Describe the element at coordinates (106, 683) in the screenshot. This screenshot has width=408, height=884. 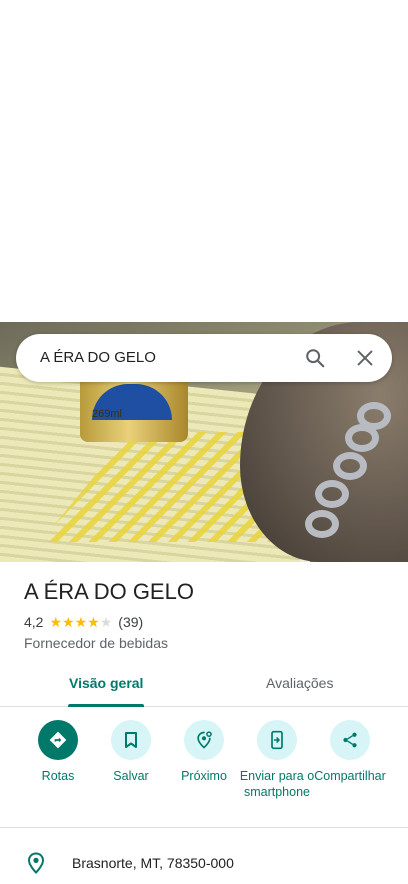
I see `tab-overview: Visão geral` at that location.